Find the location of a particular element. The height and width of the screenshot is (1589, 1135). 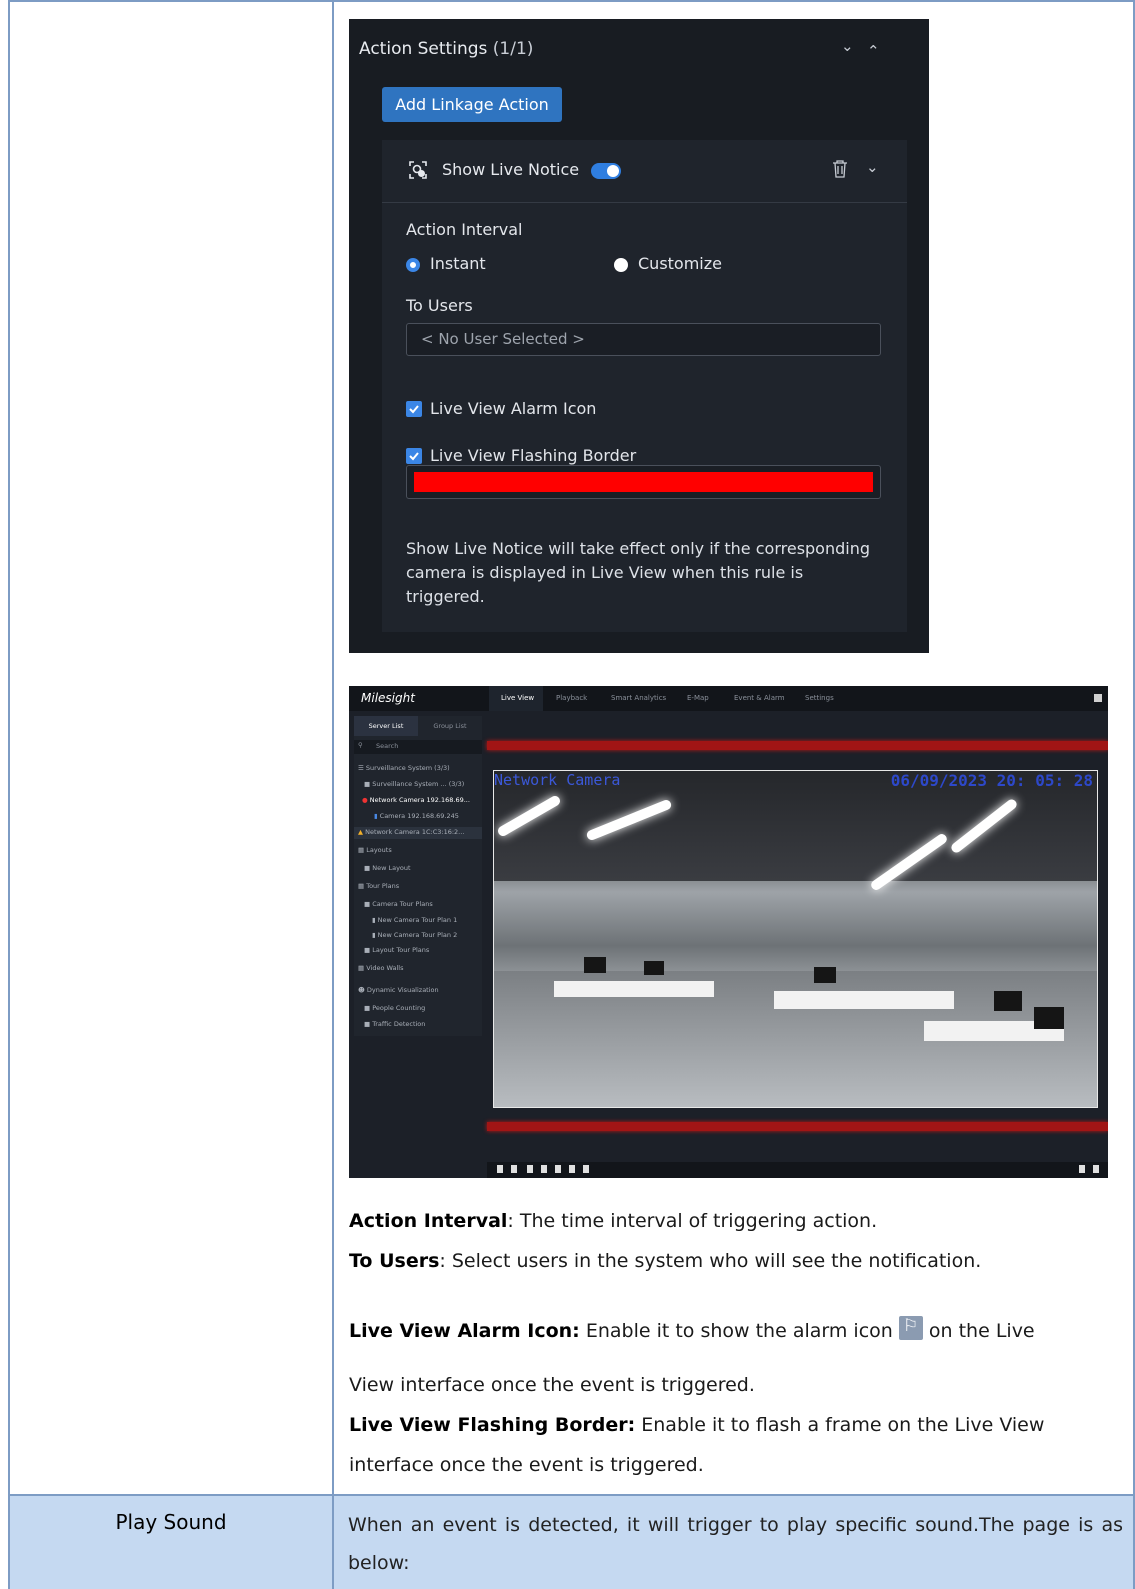

show-live-notice-label: Show Live Notice is located at coordinates (511, 169).